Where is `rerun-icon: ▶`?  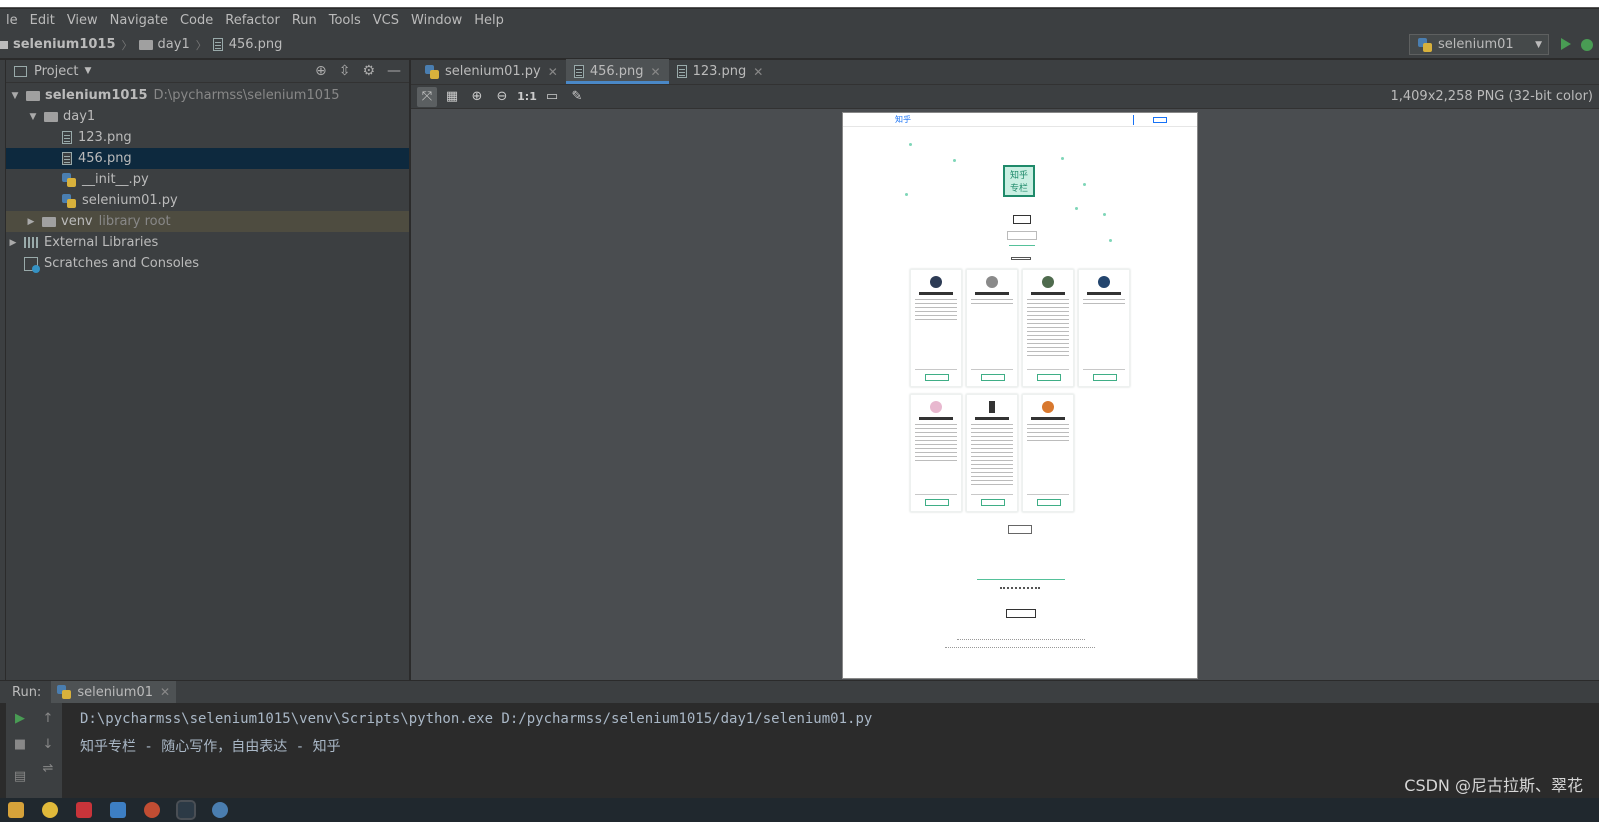 rerun-icon: ▶ is located at coordinates (20, 719).